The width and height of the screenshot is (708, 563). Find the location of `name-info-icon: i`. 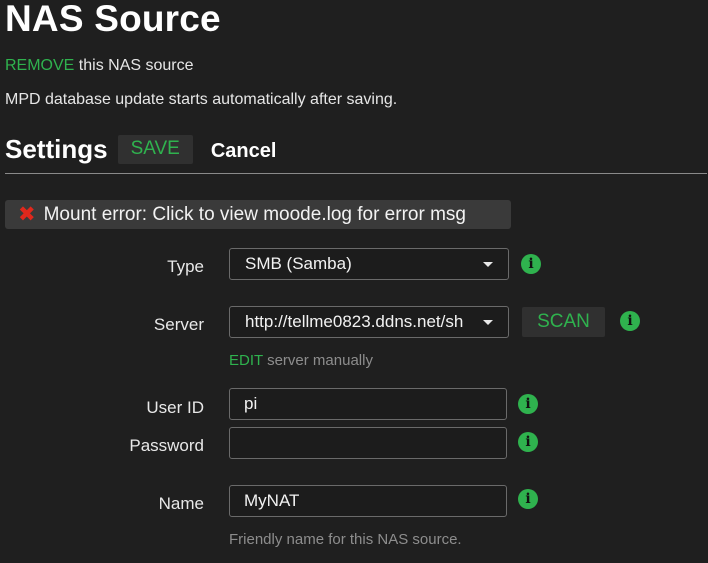

name-info-icon: i is located at coordinates (528, 499).